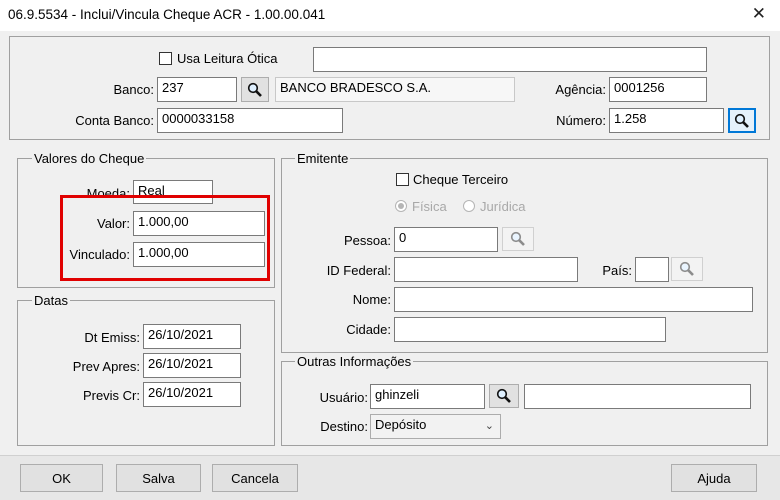 The height and width of the screenshot is (500, 780). Describe the element at coordinates (354, 361) in the screenshot. I see `outras-legend: Outras Informações` at that location.